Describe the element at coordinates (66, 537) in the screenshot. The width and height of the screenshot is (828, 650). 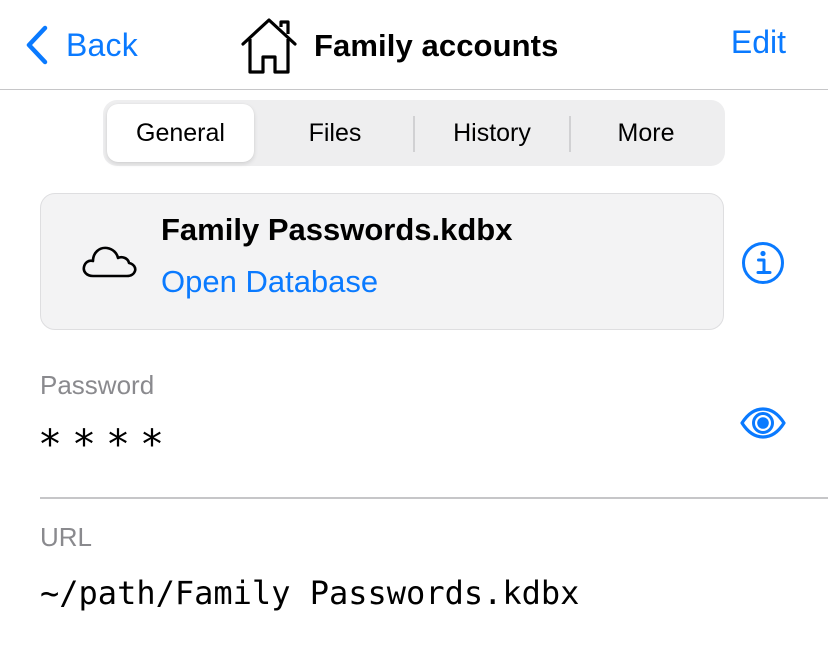
I see `url-label: URL` at that location.